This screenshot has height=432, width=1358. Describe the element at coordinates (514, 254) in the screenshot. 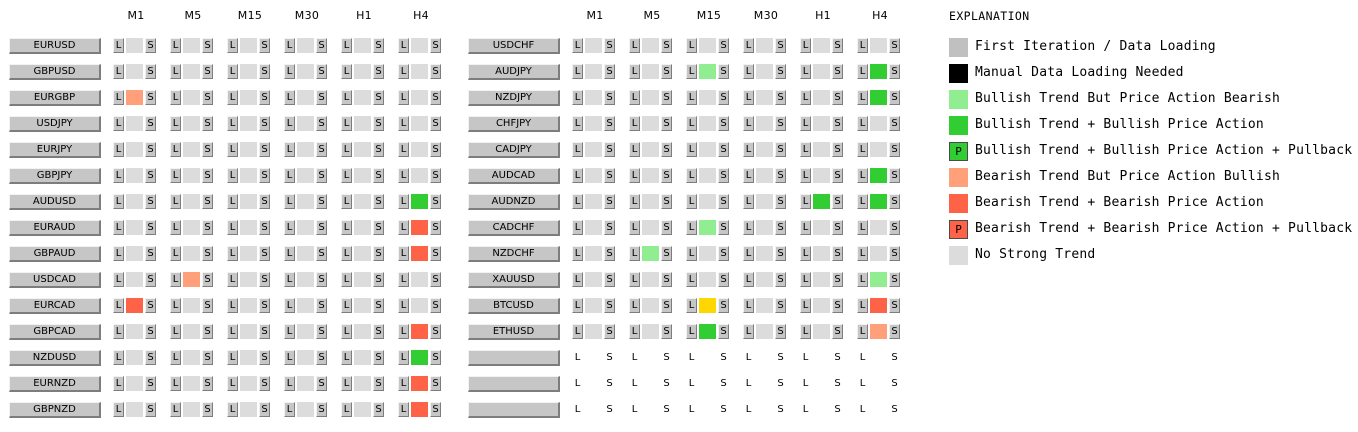

I see `symbol-button-nzdchf: NZDCHF` at that location.